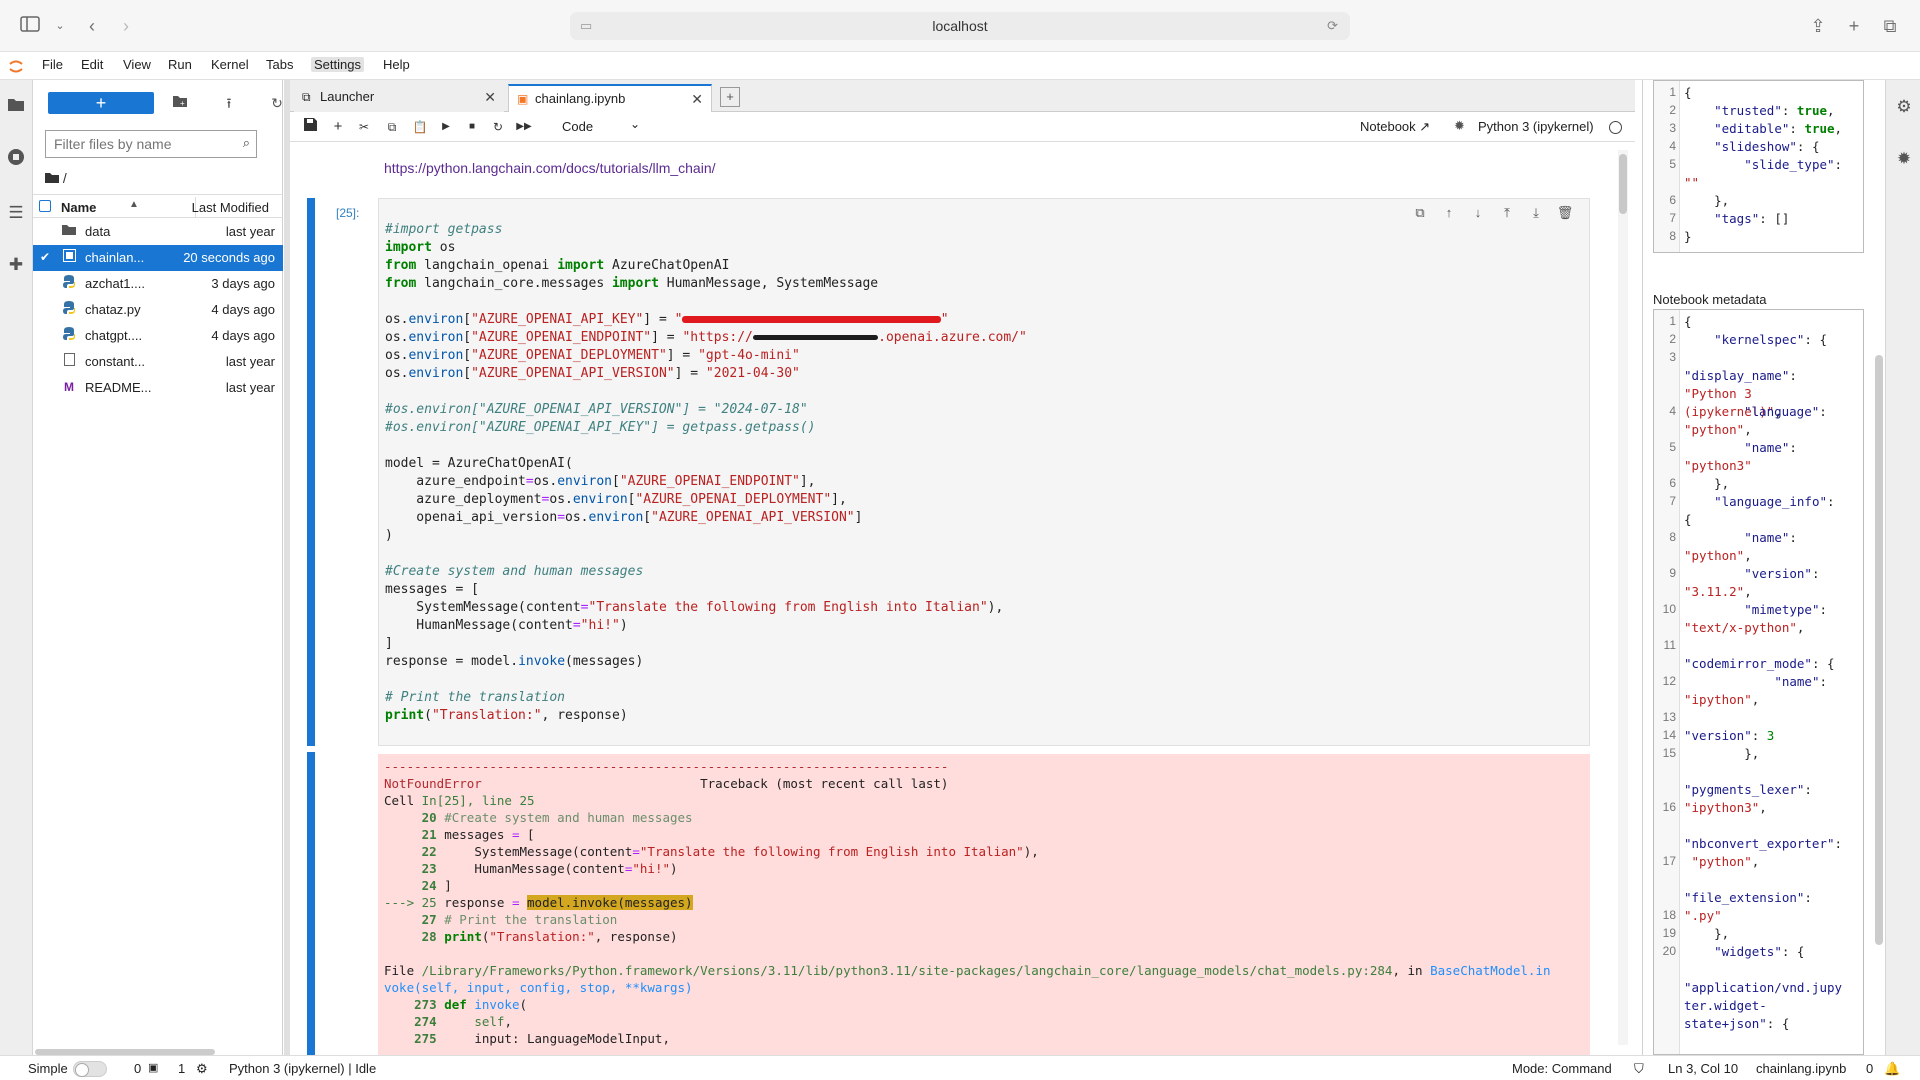 The image size is (1920, 1080). What do you see at coordinates (960, 26) in the screenshot?
I see `address-bar: ▭ localhost ⟳` at bounding box center [960, 26].